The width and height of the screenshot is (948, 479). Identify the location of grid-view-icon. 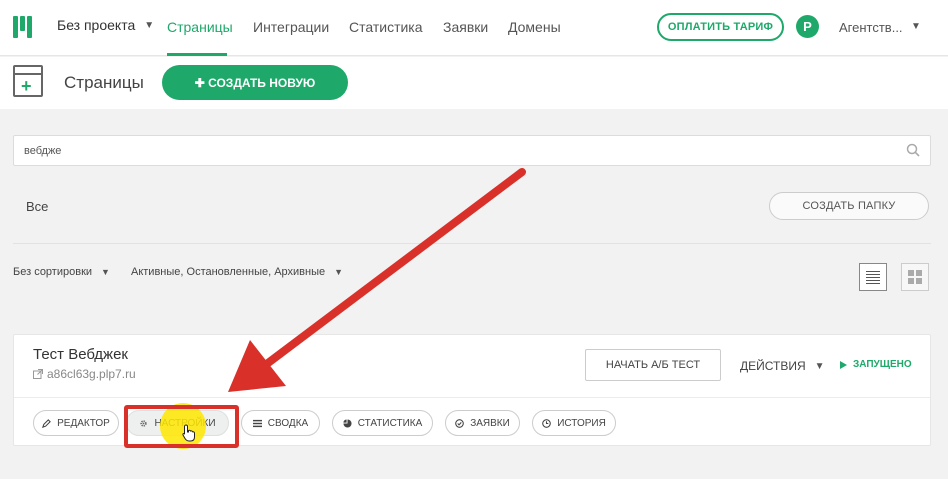
(915, 277).